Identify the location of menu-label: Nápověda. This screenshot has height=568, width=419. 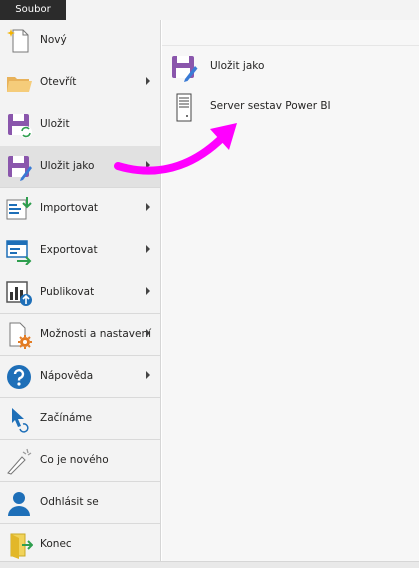
(67, 376).